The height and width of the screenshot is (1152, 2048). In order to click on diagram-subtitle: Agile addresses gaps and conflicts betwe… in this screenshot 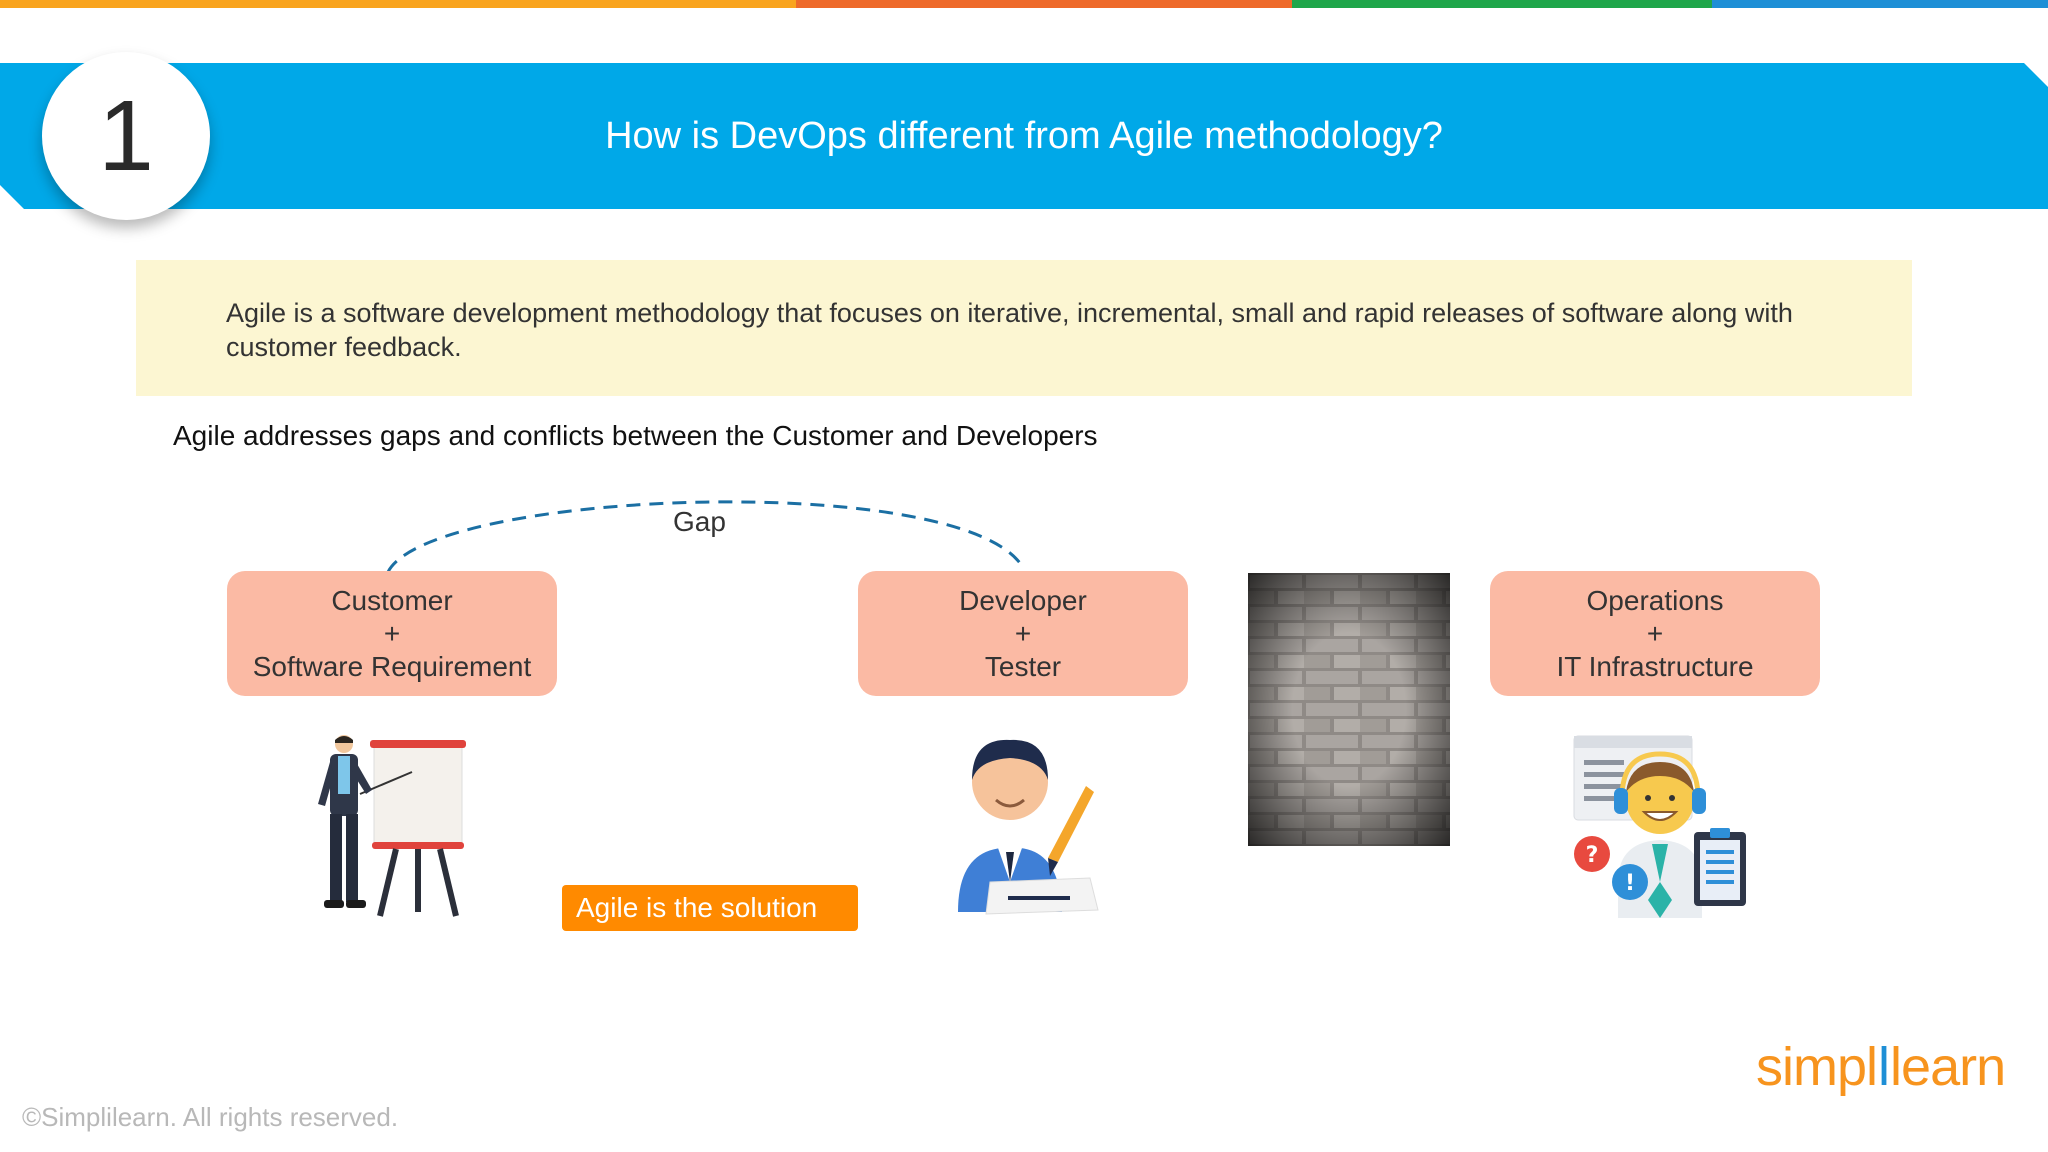, I will do `click(635, 435)`.